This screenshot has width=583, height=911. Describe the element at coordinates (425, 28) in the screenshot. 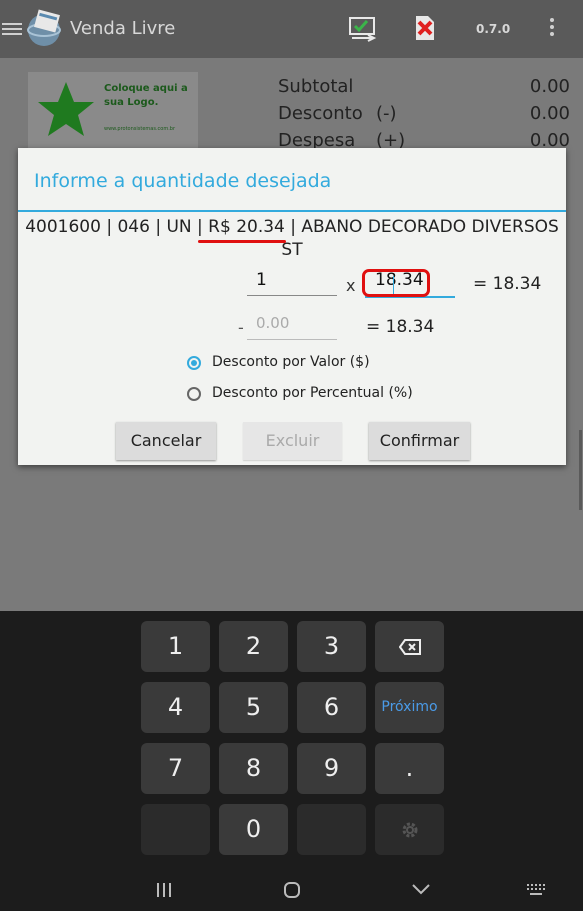

I see `delete-document-icon` at that location.